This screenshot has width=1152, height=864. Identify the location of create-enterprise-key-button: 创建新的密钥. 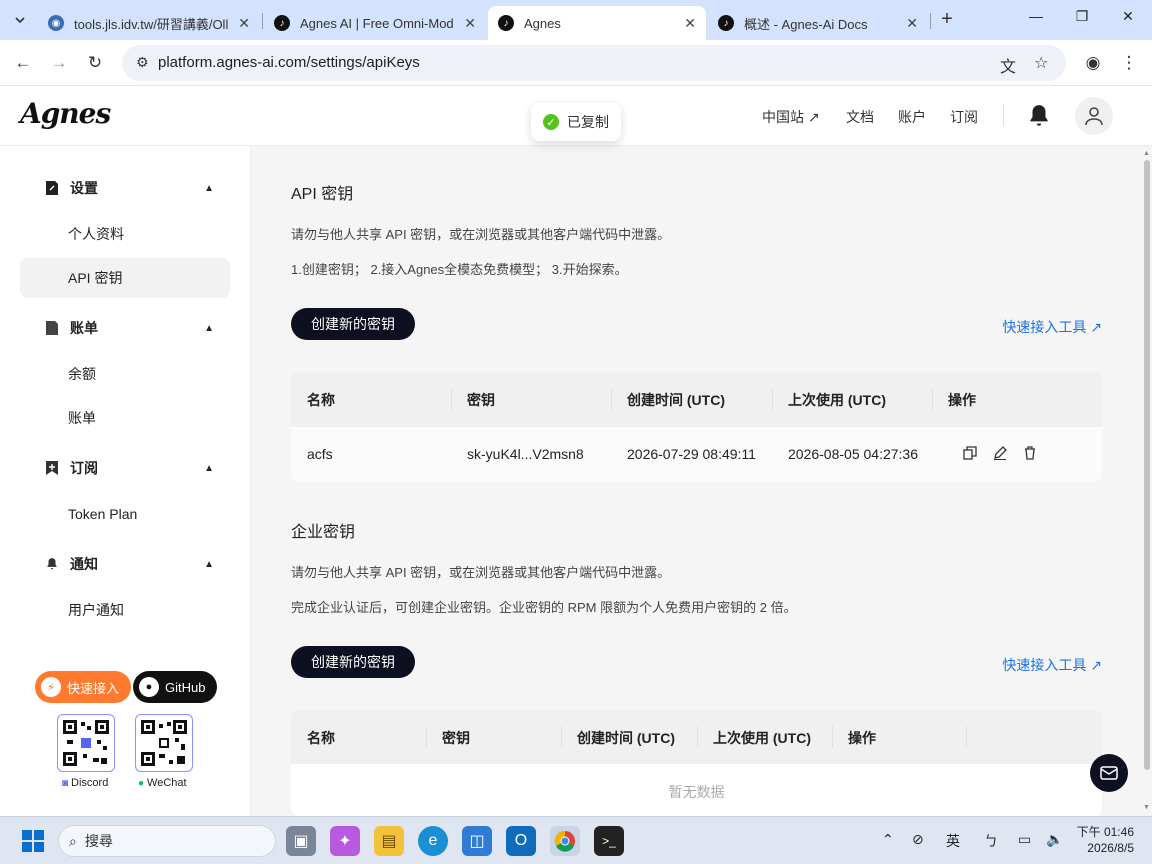
(353, 662).